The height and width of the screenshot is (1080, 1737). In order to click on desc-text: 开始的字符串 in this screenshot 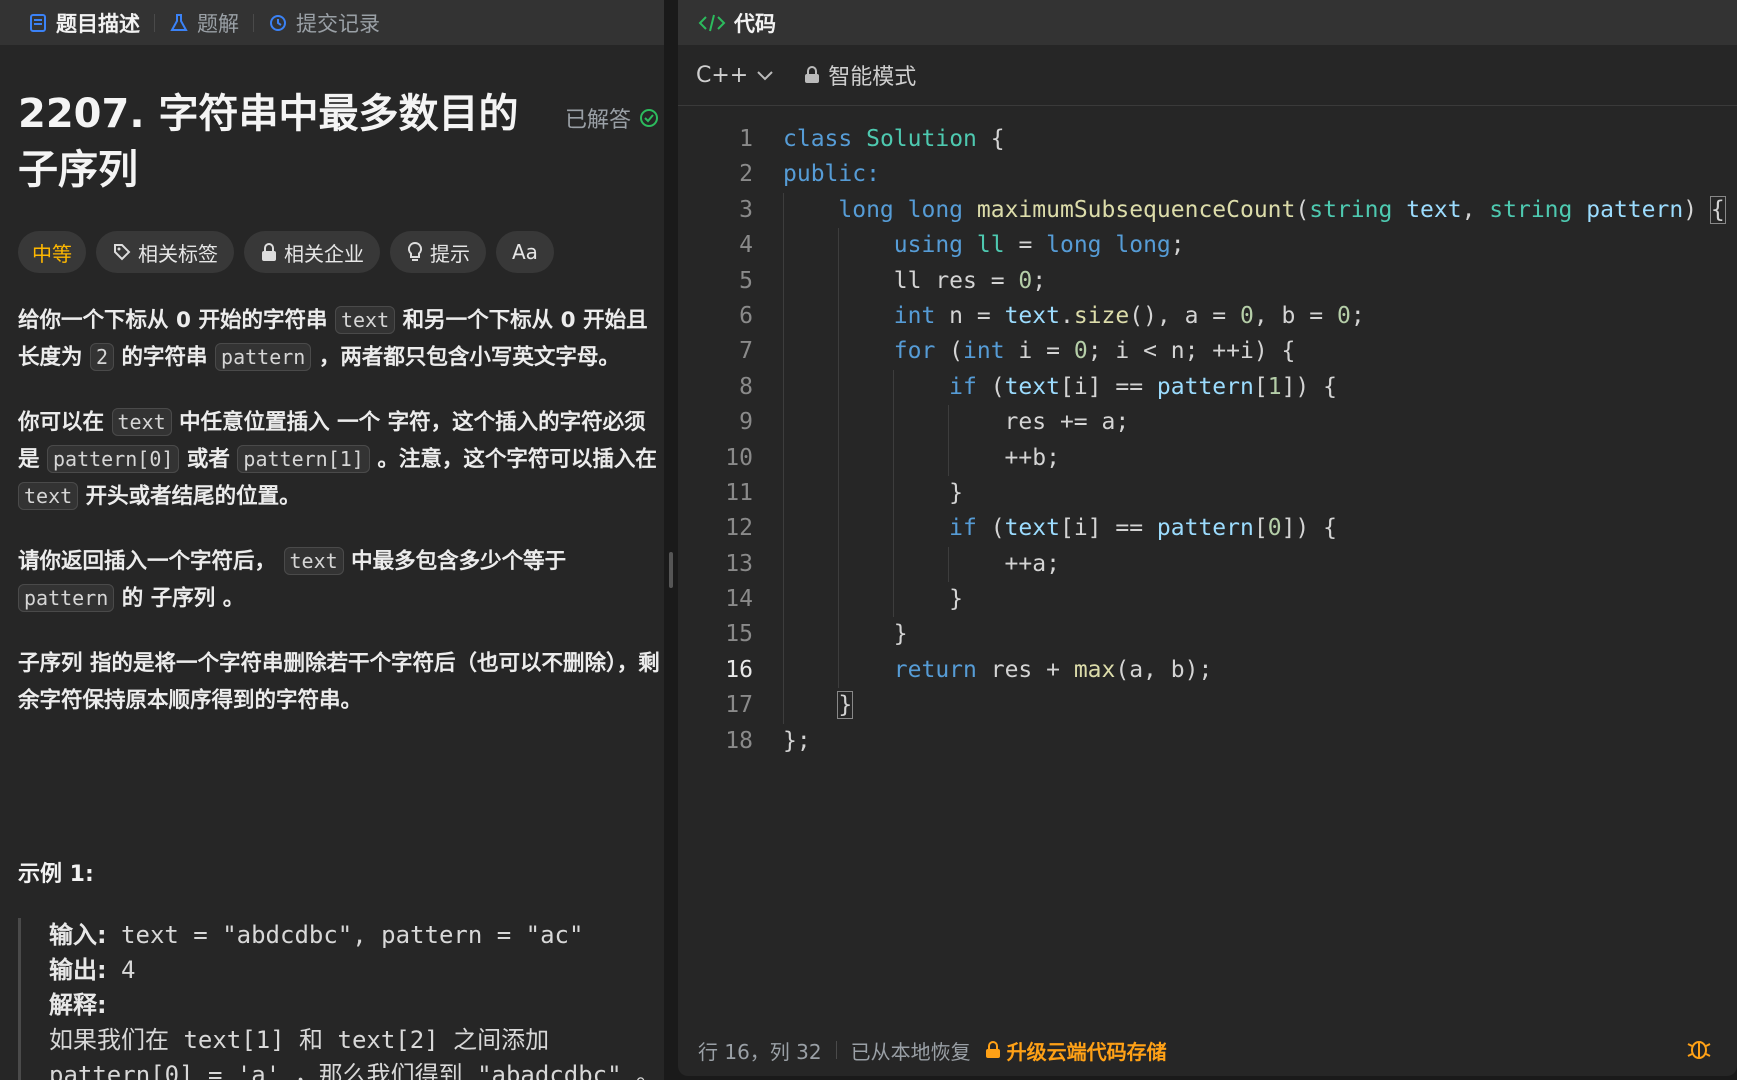, I will do `click(262, 320)`.